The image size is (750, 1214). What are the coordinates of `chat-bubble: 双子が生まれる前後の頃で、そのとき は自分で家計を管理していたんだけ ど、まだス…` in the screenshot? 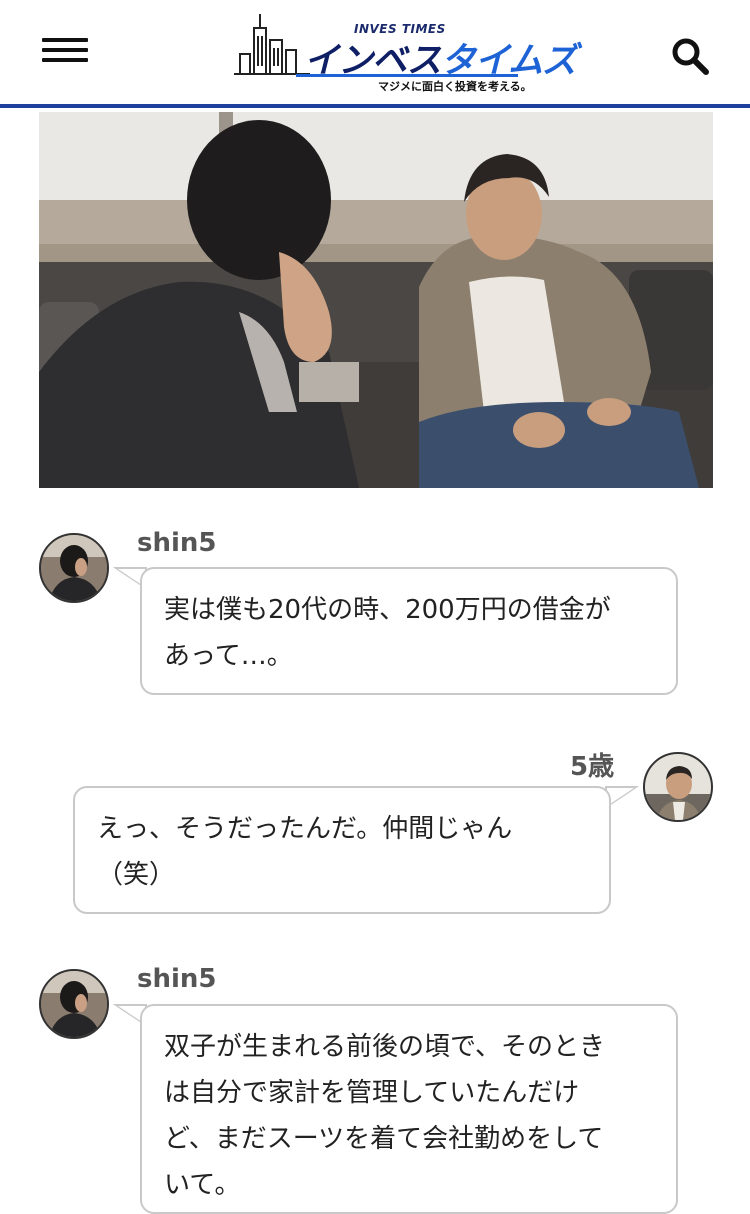 It's located at (409, 1109).